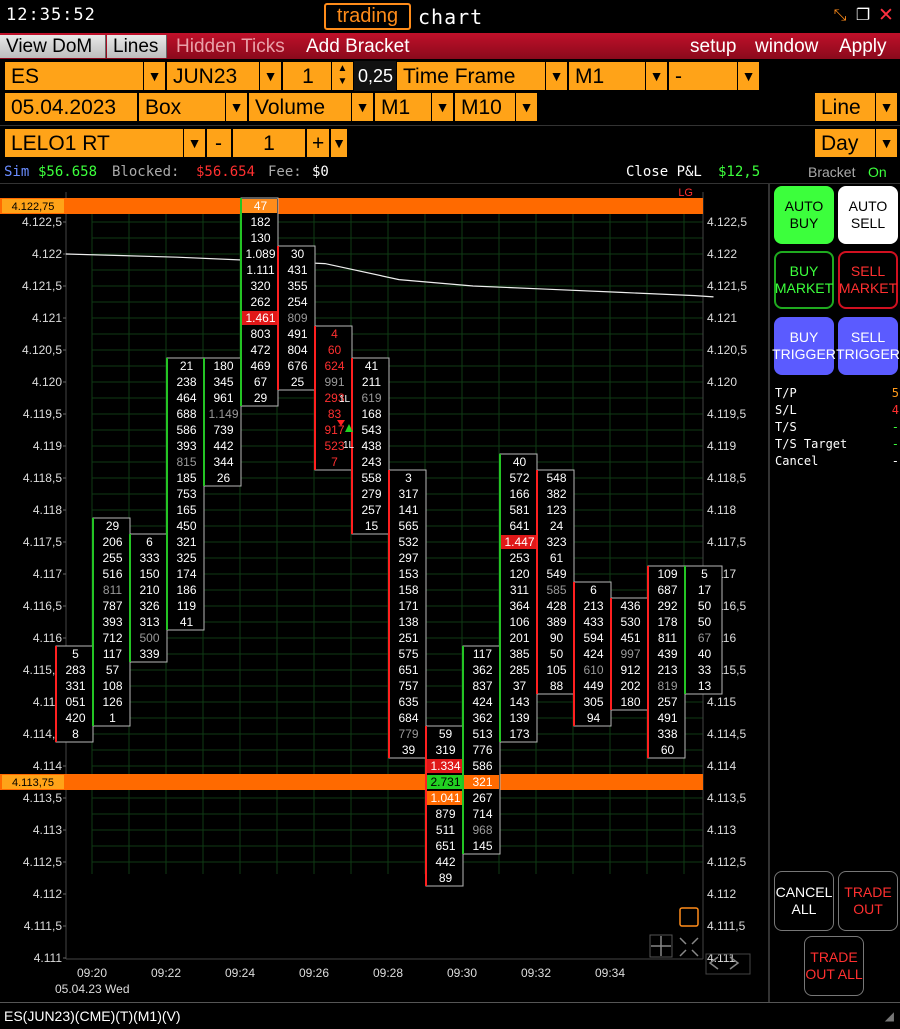 The image size is (900, 1029). I want to click on volume-cell: 153, so click(408, 574).